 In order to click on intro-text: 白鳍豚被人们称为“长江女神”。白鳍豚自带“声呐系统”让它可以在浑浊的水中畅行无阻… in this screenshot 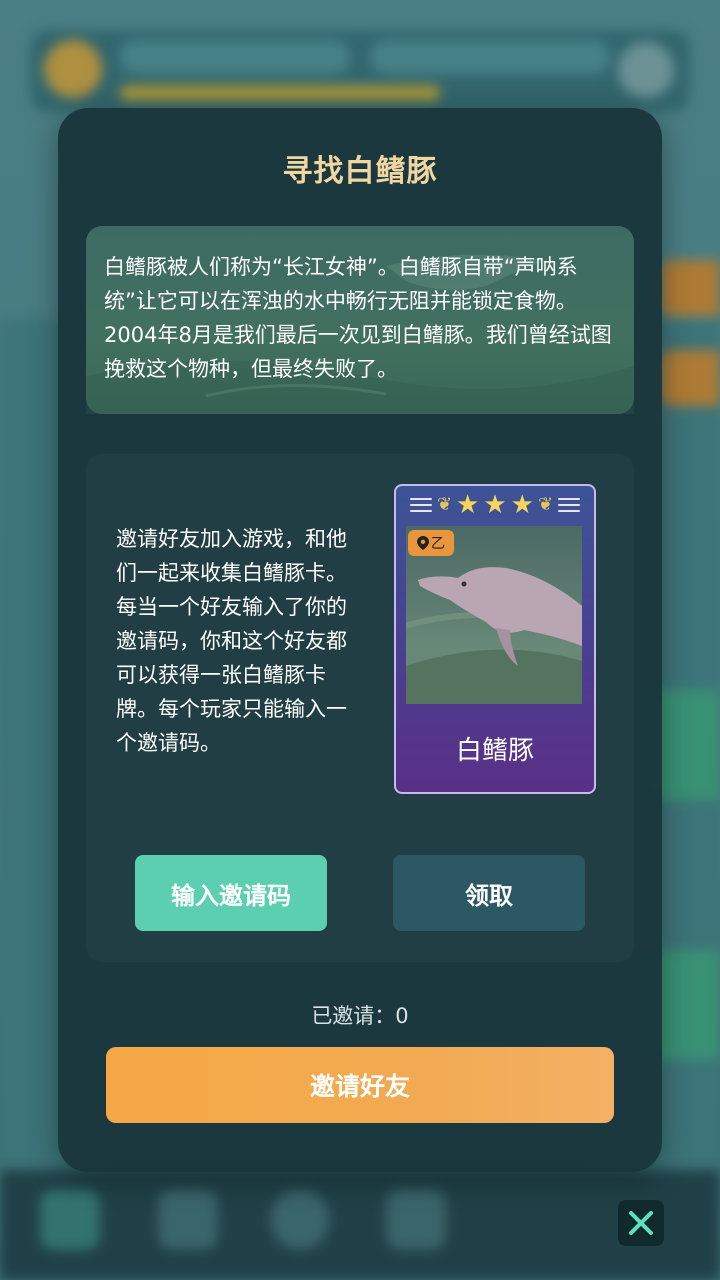, I will do `click(358, 318)`.